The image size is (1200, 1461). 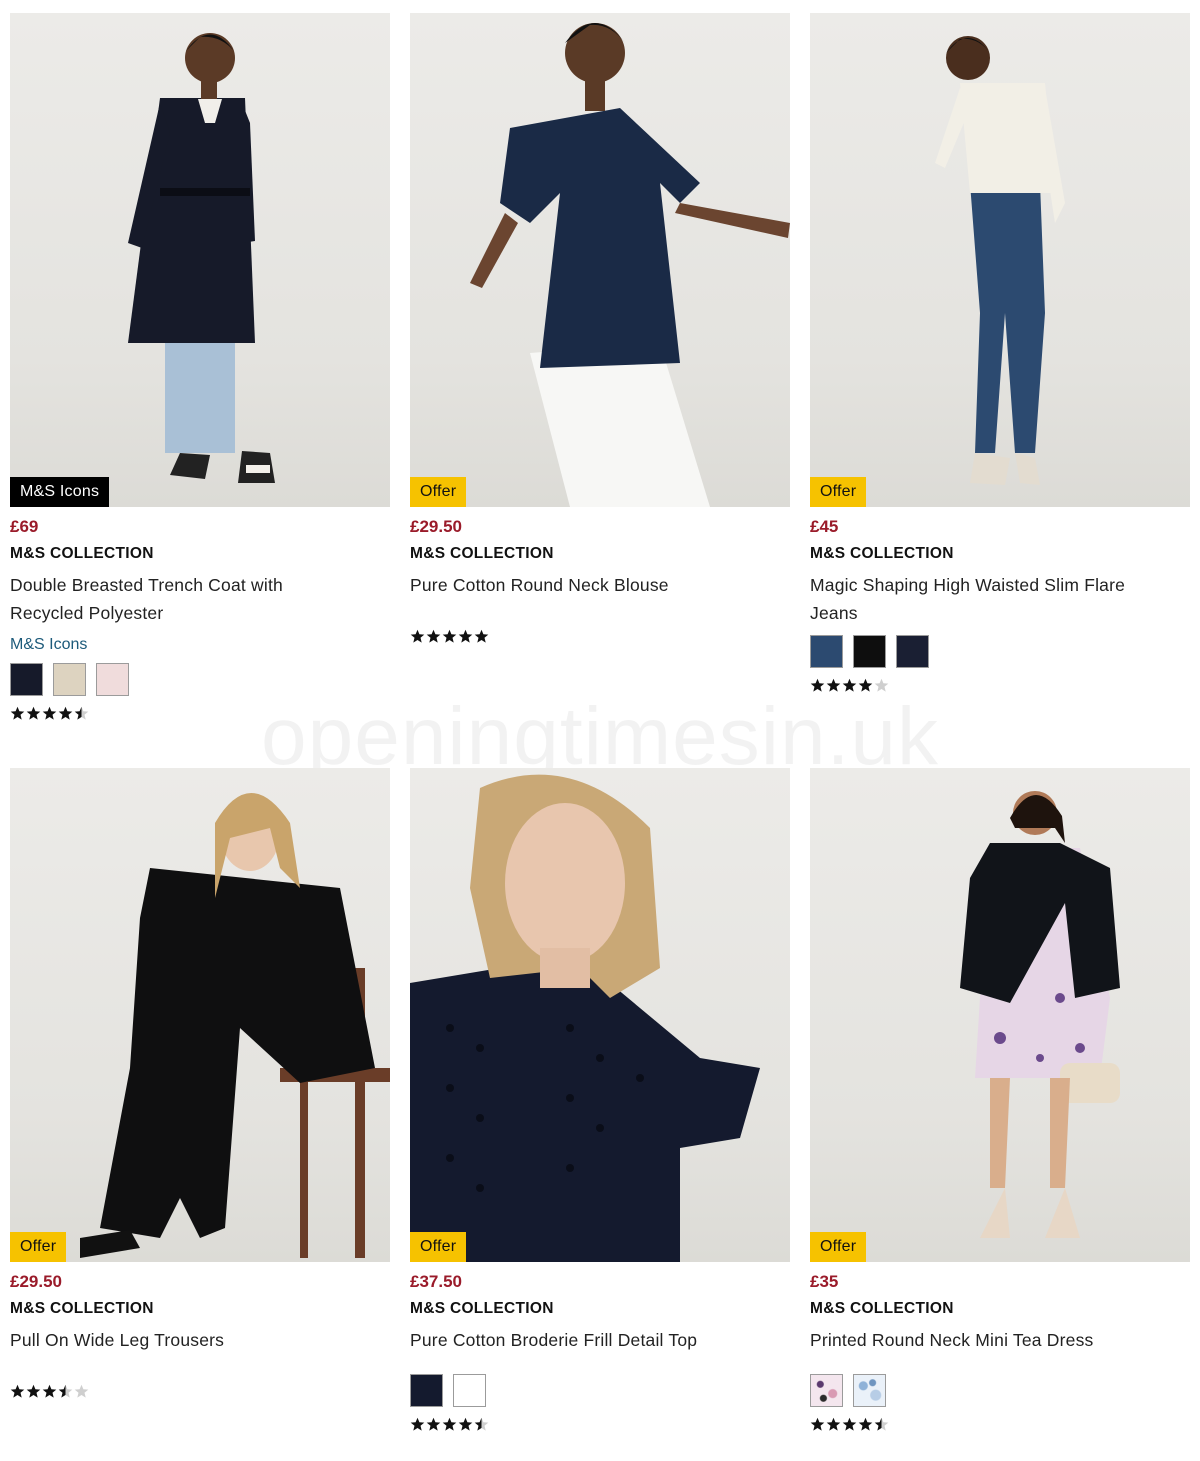 What do you see at coordinates (630, 265) in the screenshot?
I see `navy-blouse-model-image` at bounding box center [630, 265].